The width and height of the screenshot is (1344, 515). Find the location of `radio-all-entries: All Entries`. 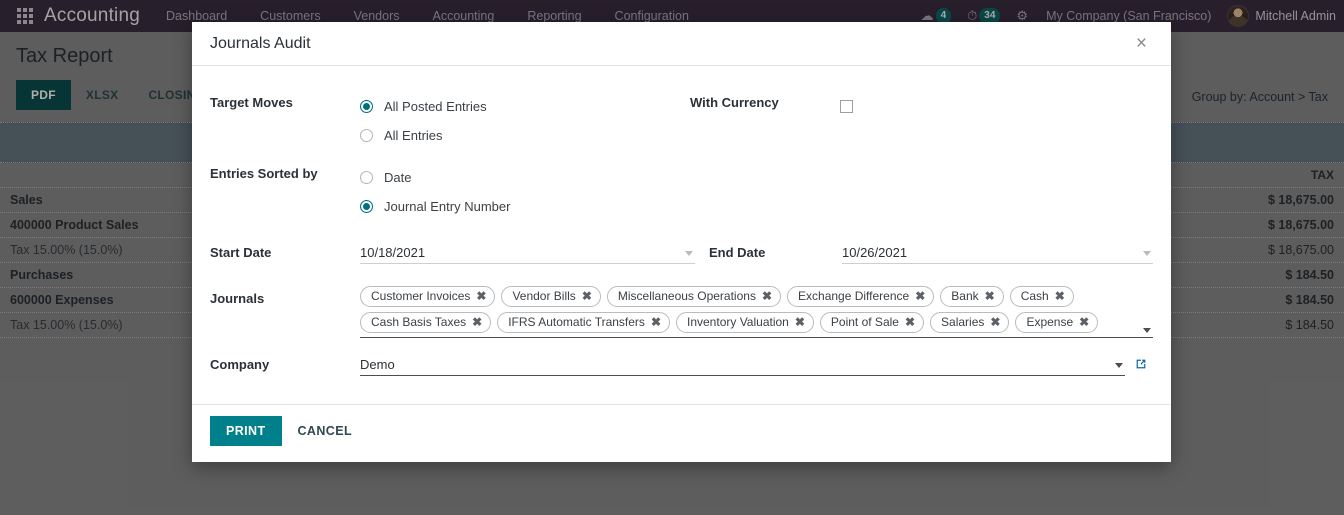

radio-all-entries: All Entries is located at coordinates (525, 135).